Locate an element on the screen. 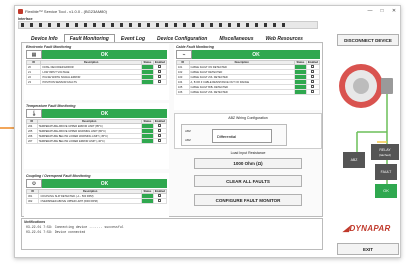 The image size is (415, 266). abz-label-b: ABZ is located at coordinates (188, 140).